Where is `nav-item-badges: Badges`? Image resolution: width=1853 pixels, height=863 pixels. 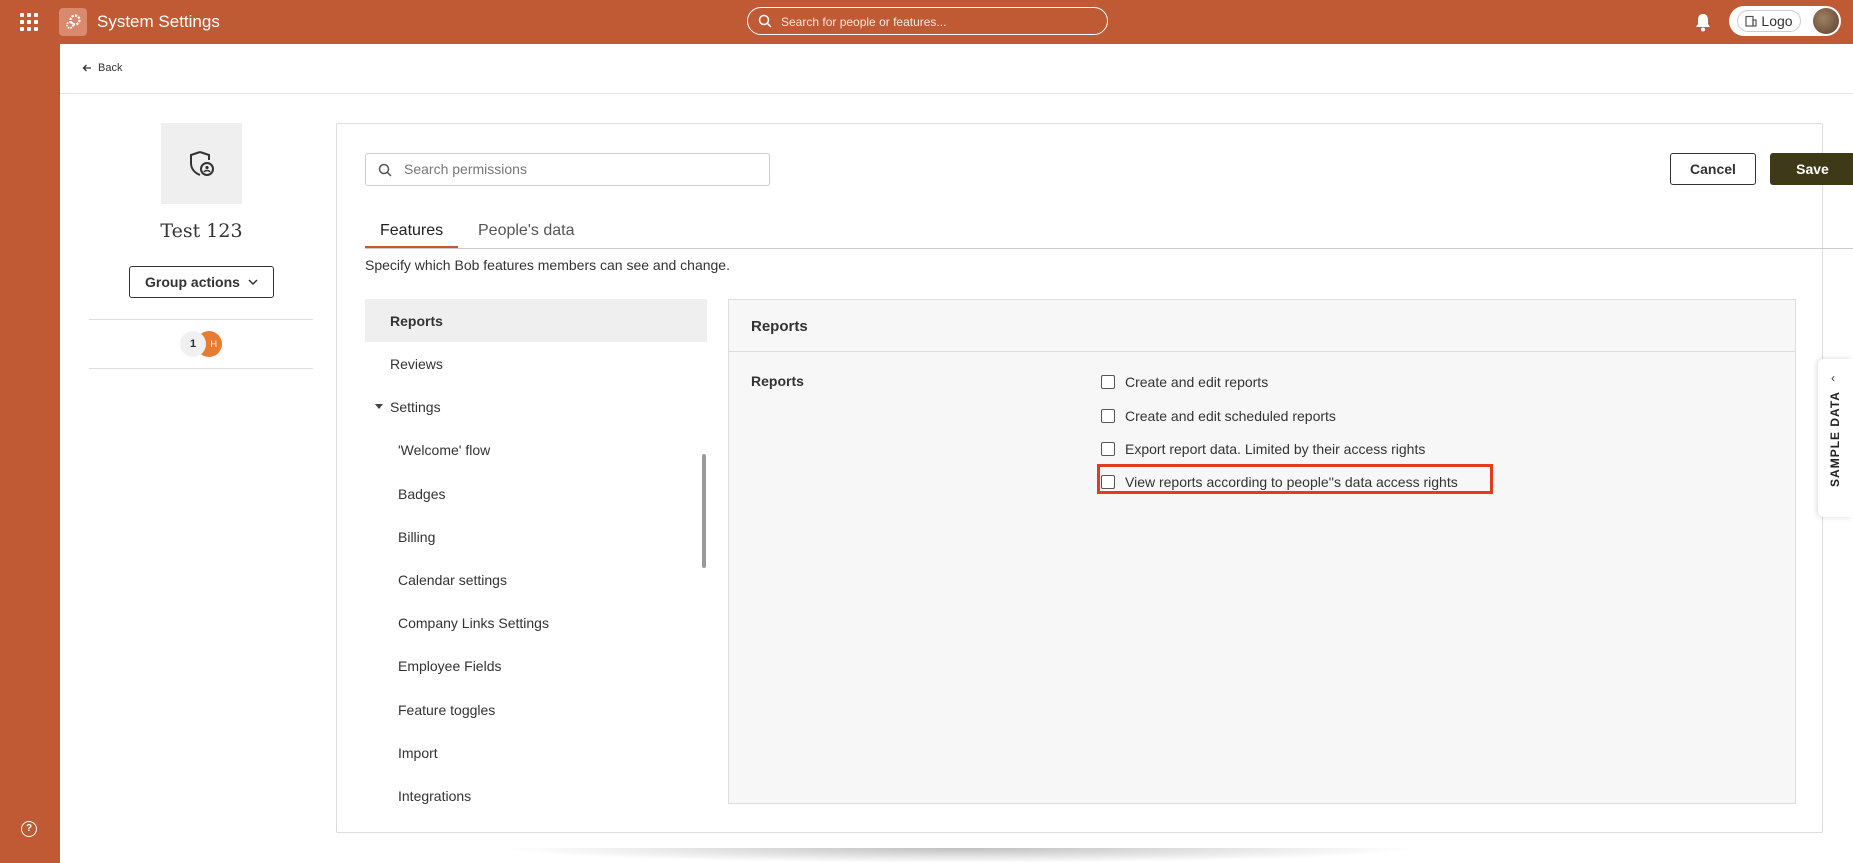
nav-item-badges: Badges is located at coordinates (536, 493).